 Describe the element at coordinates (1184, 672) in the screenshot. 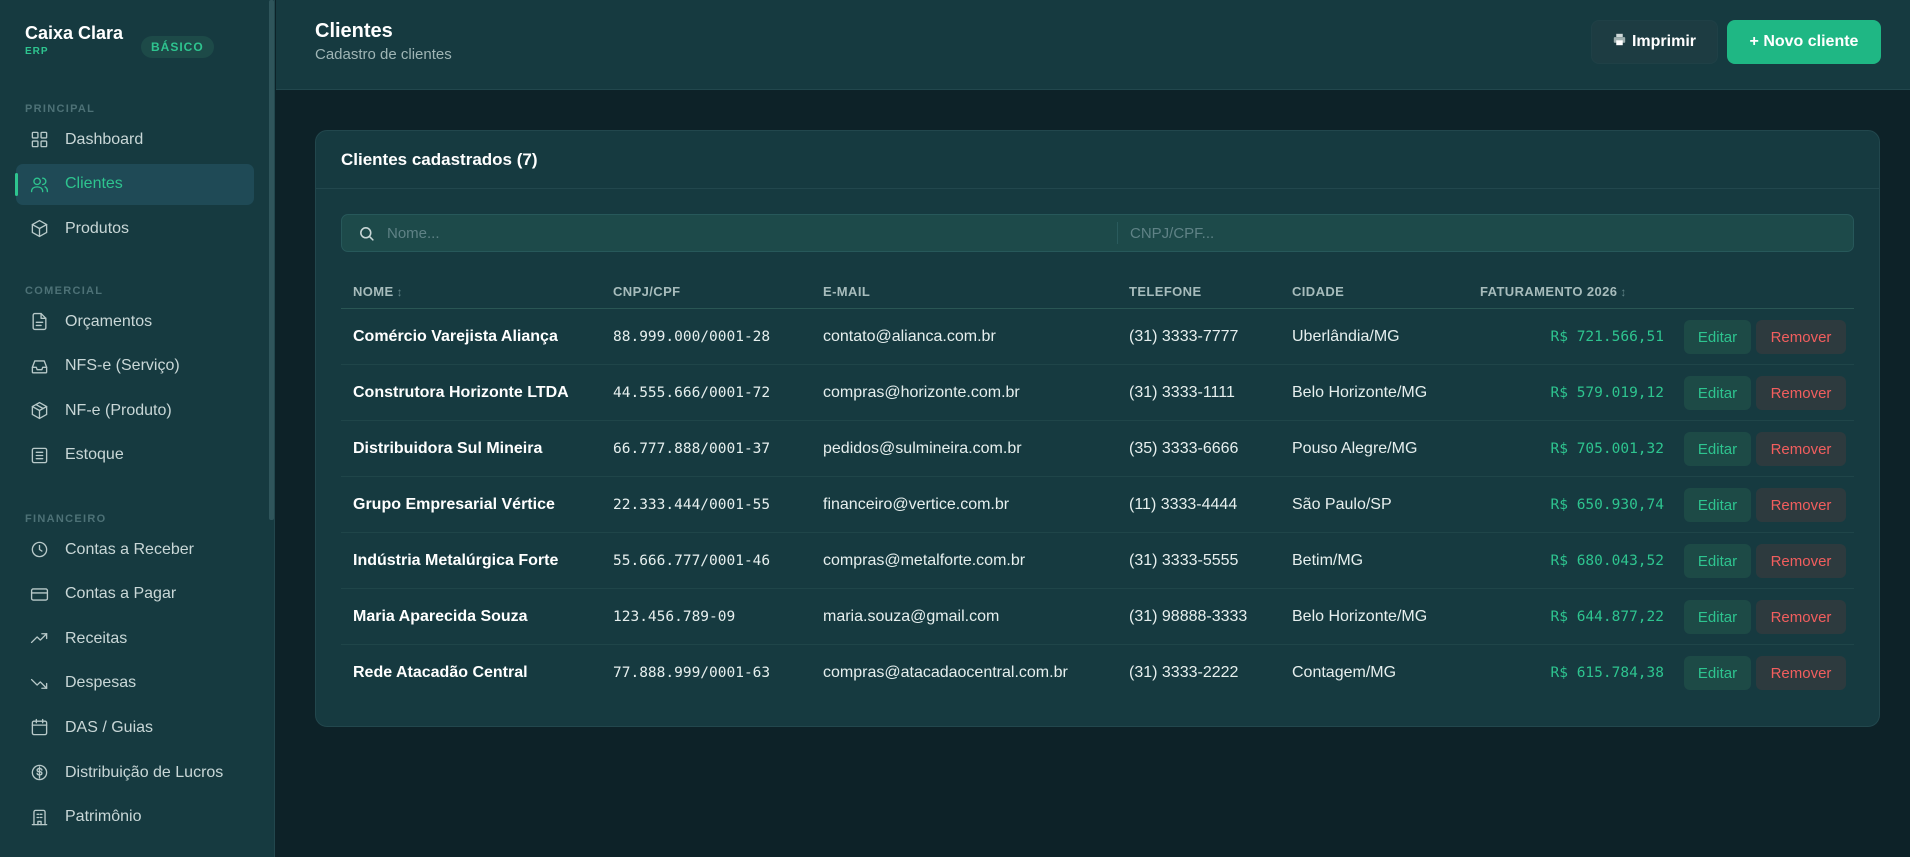

I see `client-phone: (31) 3333-2222` at that location.